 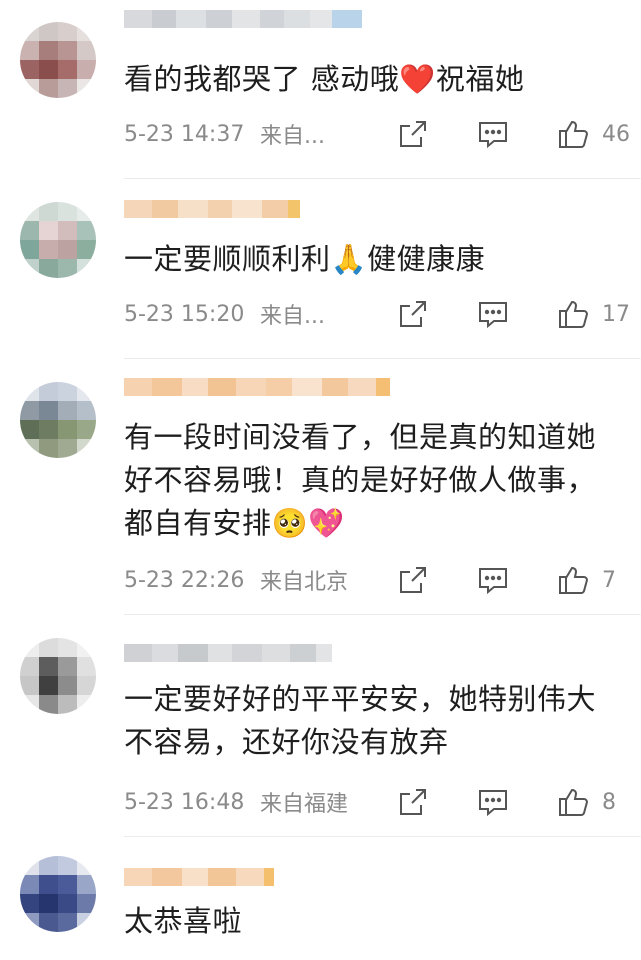 I want to click on location: 来自北京, so click(x=304, y=582).